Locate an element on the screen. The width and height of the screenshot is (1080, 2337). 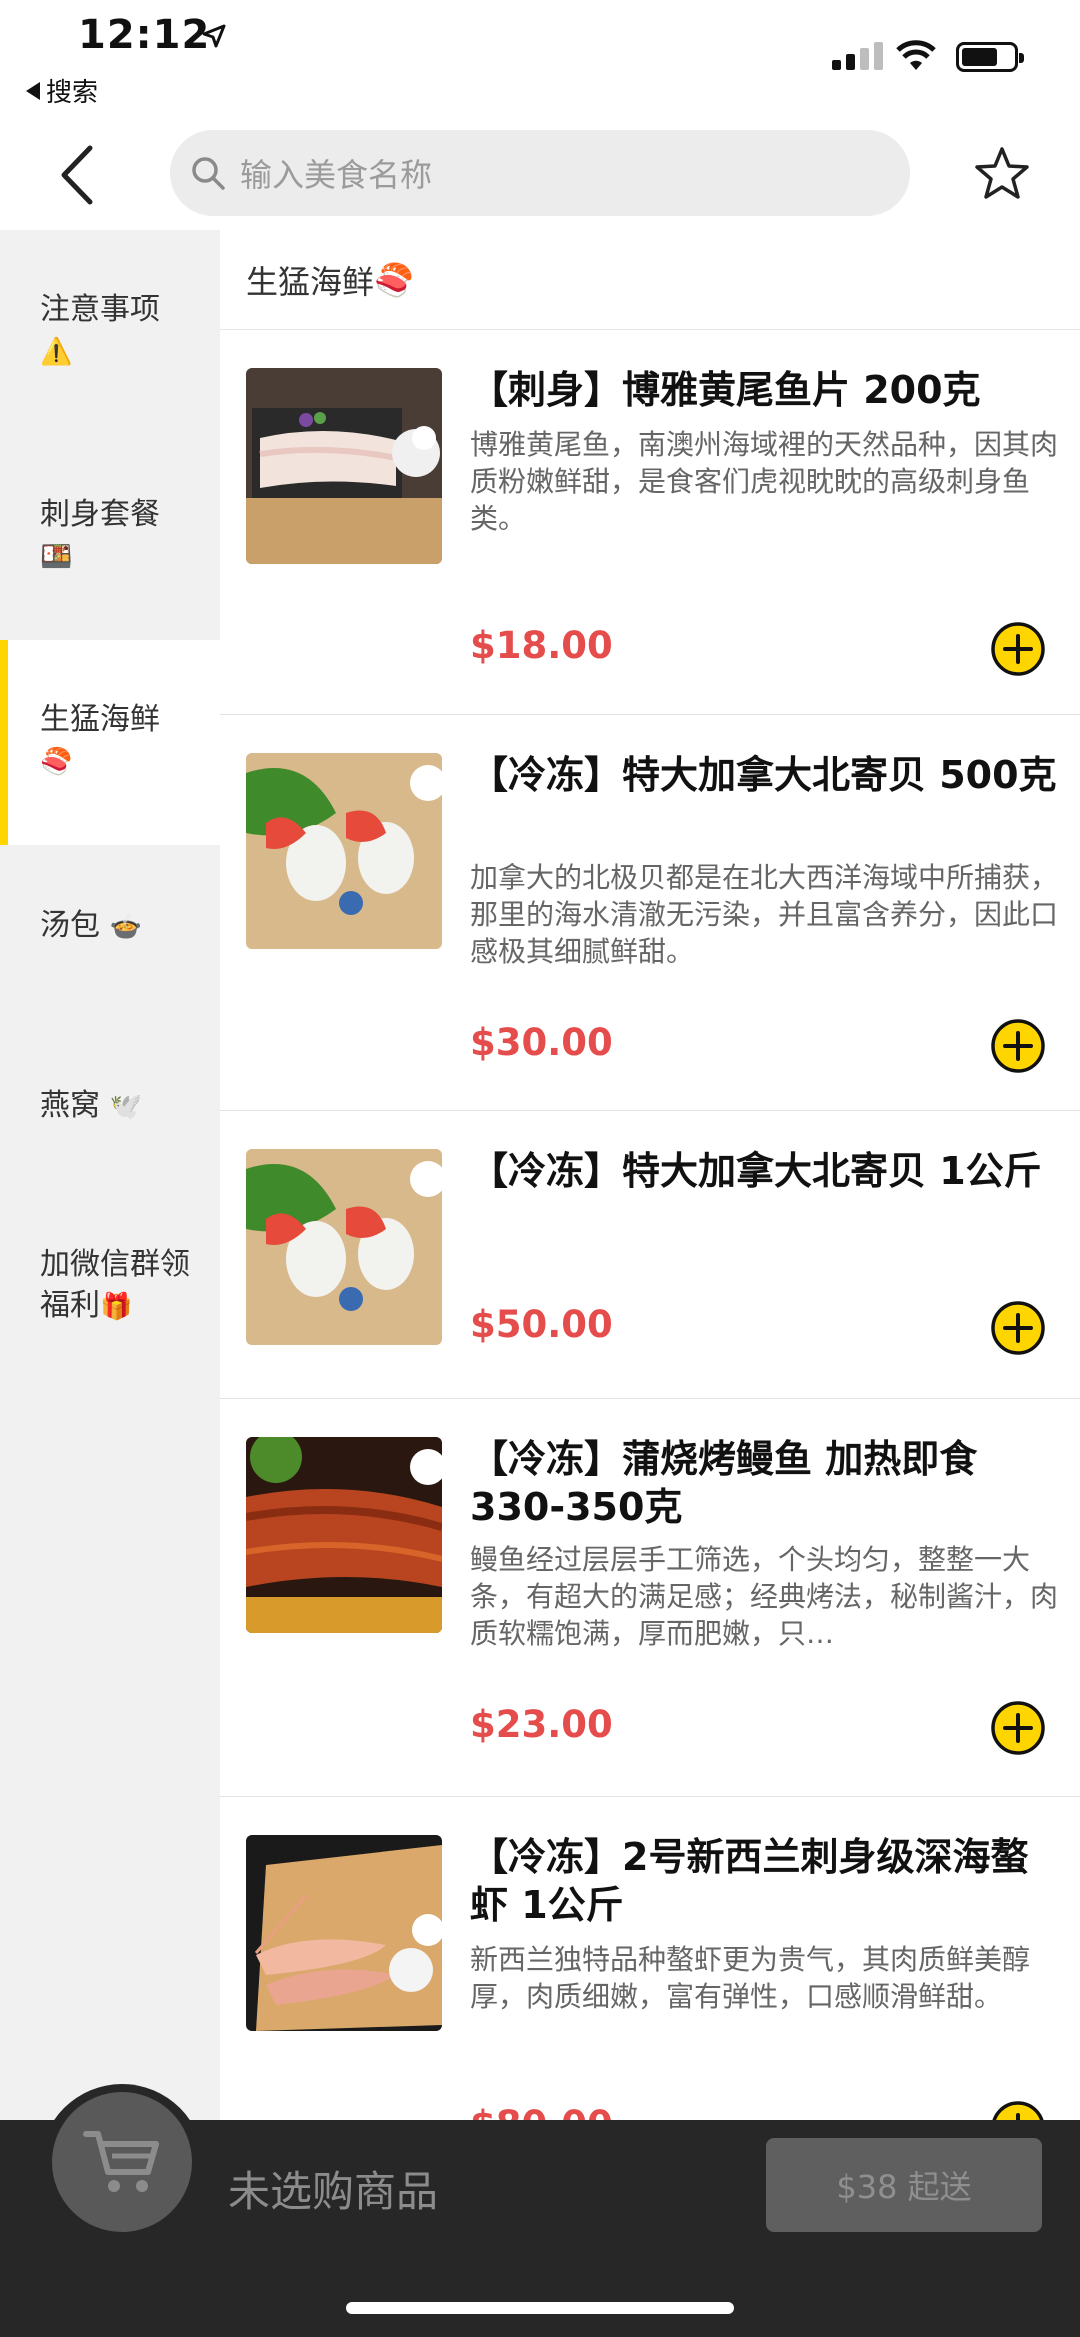
home-indicator is located at coordinates (540, 2308).